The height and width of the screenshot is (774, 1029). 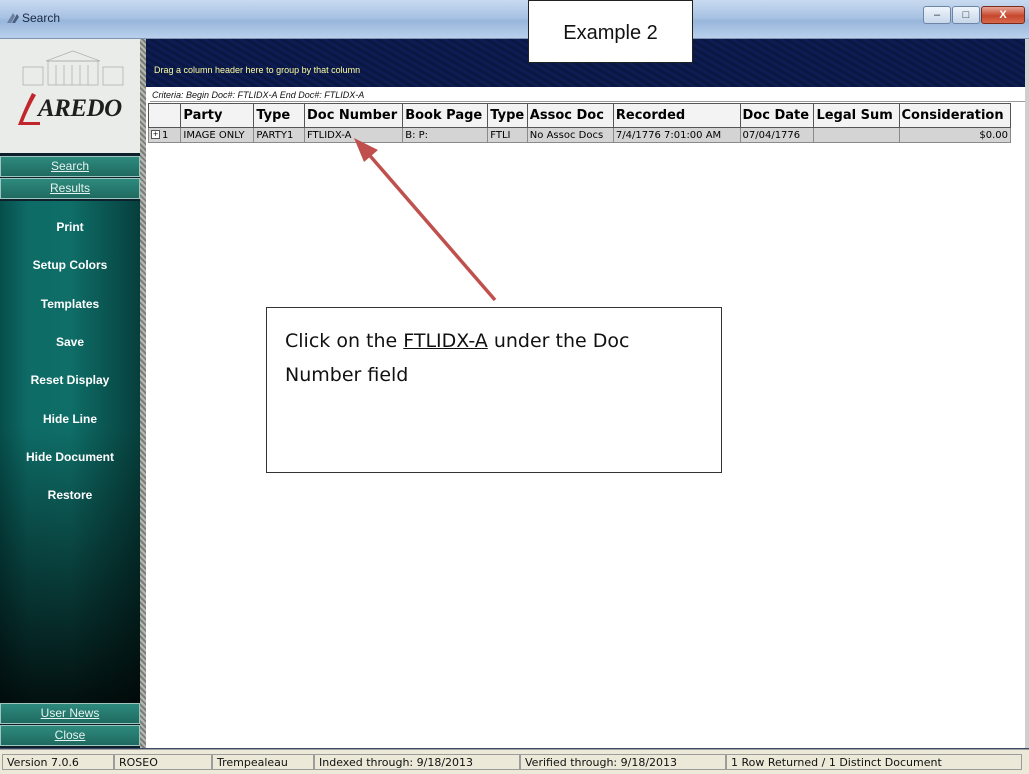 What do you see at coordinates (155, 134) in the screenshot?
I see `expand-icon: +` at bounding box center [155, 134].